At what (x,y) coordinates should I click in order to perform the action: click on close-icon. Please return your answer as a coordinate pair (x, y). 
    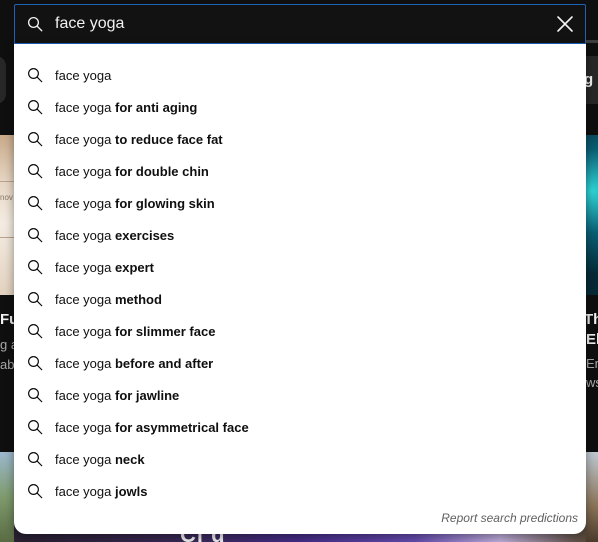
    Looking at the image, I should click on (565, 24).